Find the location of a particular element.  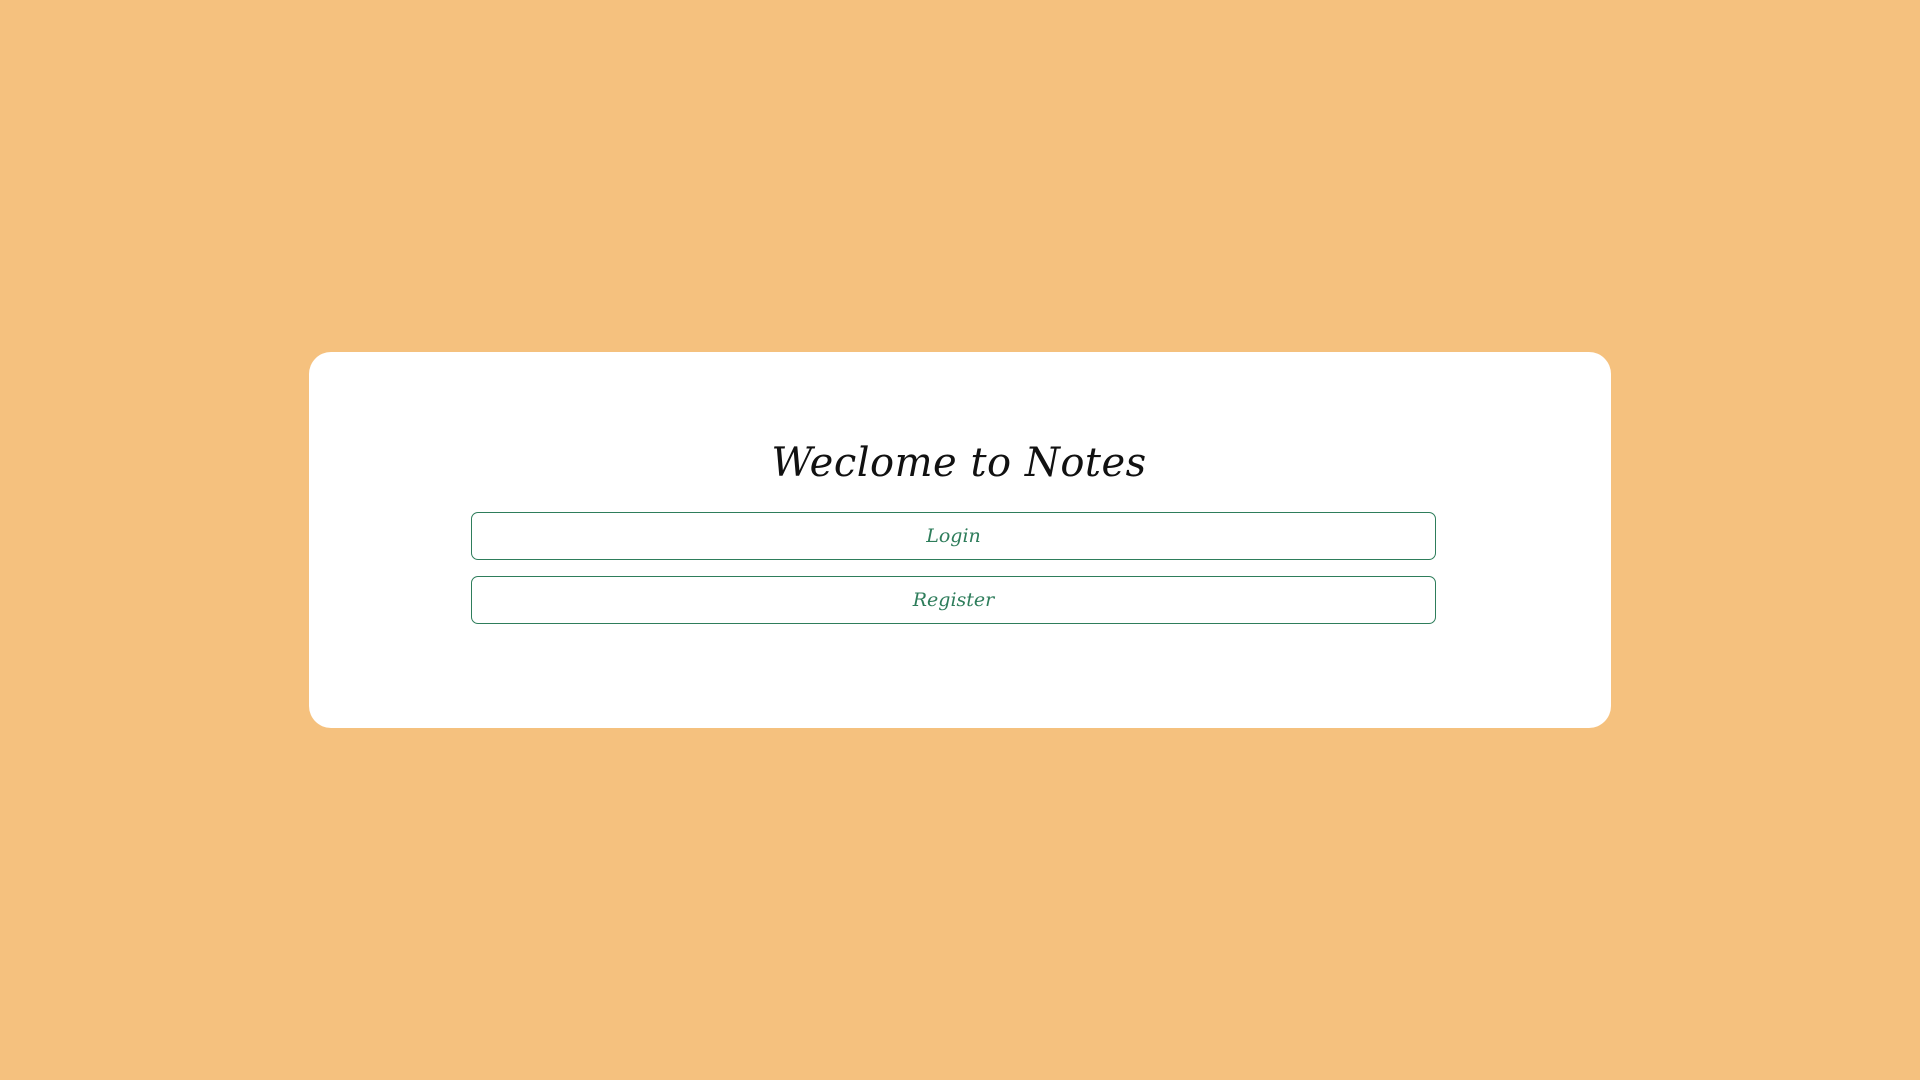

login-button: Login is located at coordinates (953, 536).